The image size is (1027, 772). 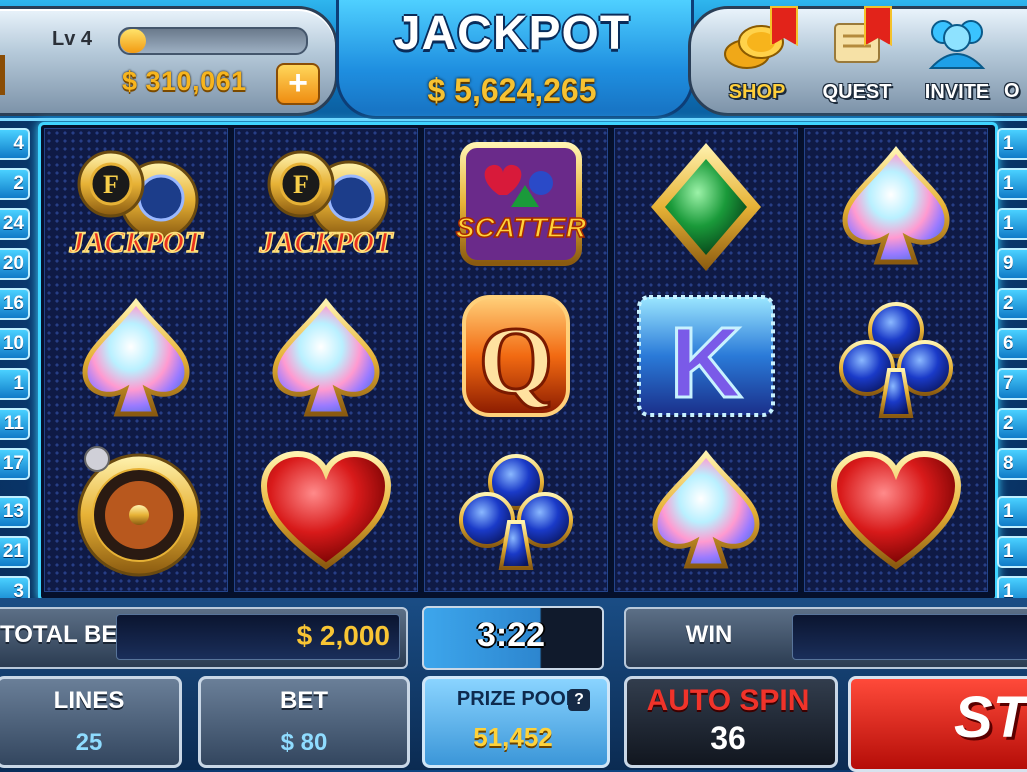 I want to click on auto-spin-label: AUTO SPIN, so click(x=728, y=700).